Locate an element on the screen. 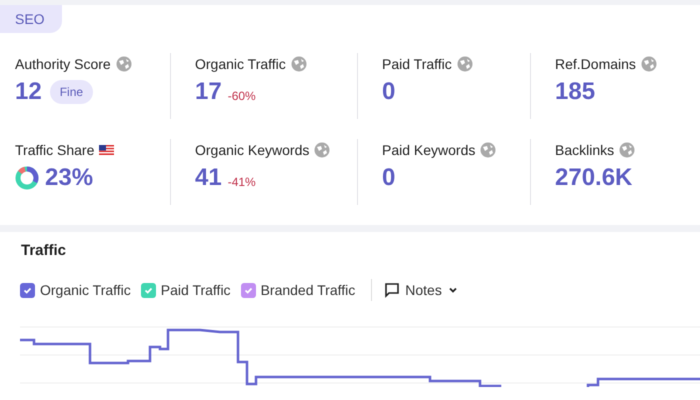 The width and height of the screenshot is (700, 400). change-percent: -60% is located at coordinates (242, 96).